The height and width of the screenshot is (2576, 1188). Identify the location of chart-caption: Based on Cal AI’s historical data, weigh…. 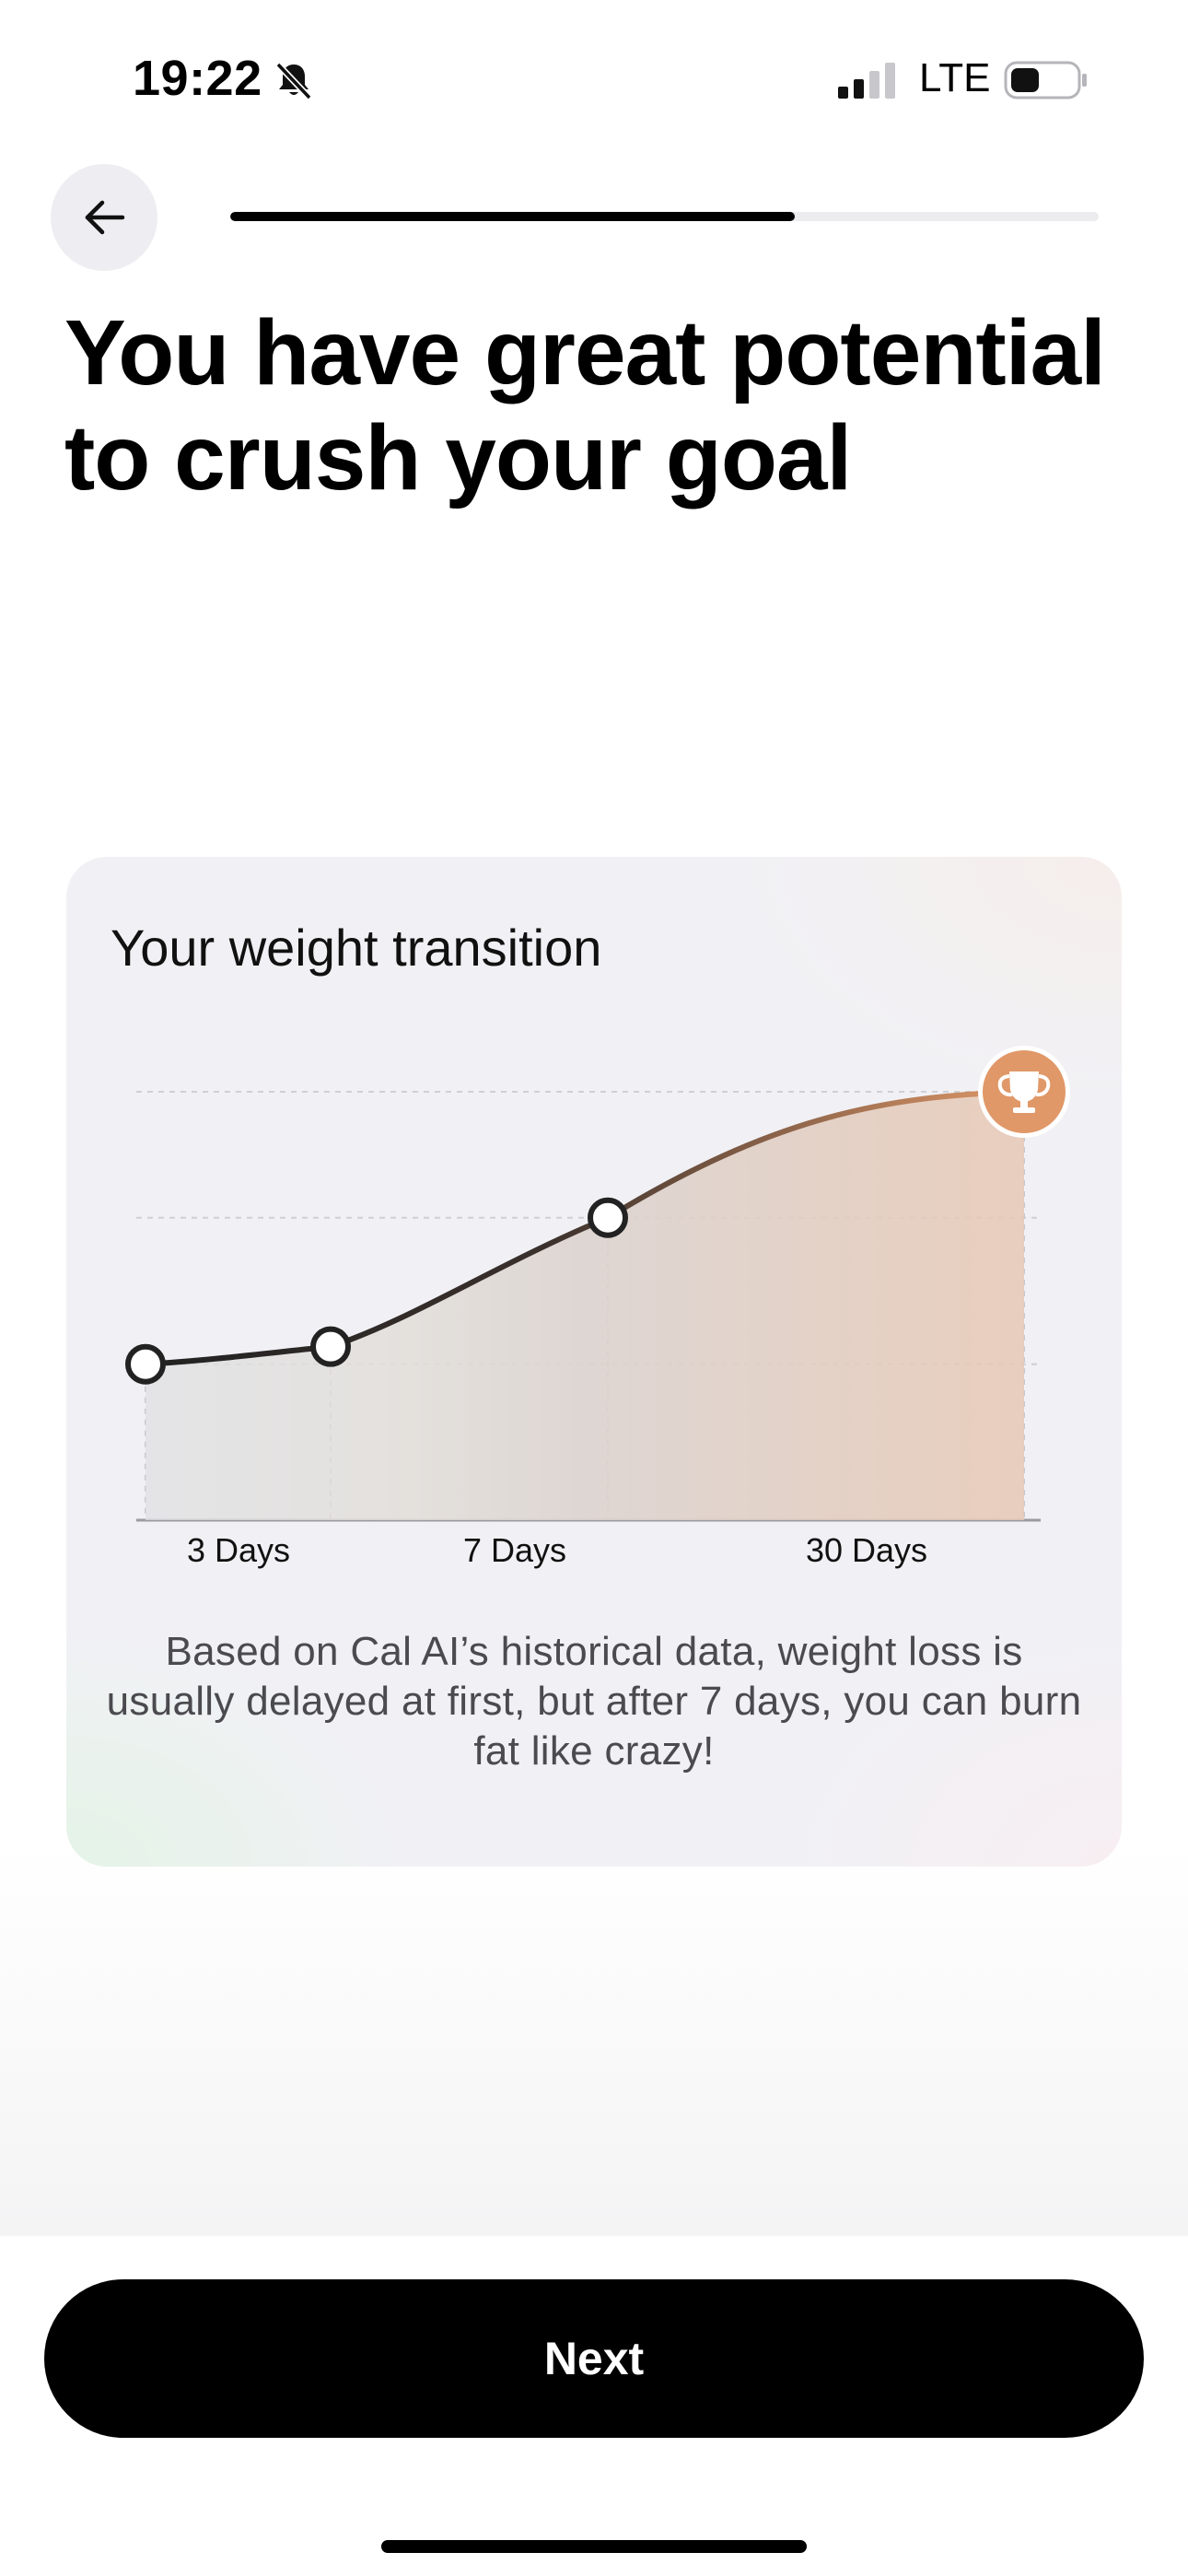
(594, 1701).